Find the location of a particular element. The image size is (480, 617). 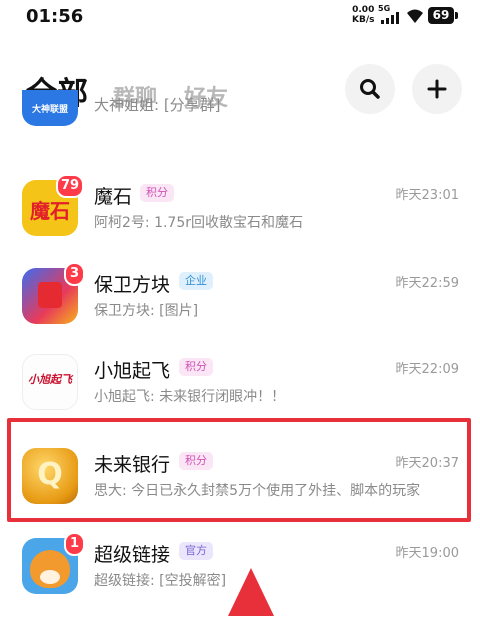

signal-icon is located at coordinates (390, 18).